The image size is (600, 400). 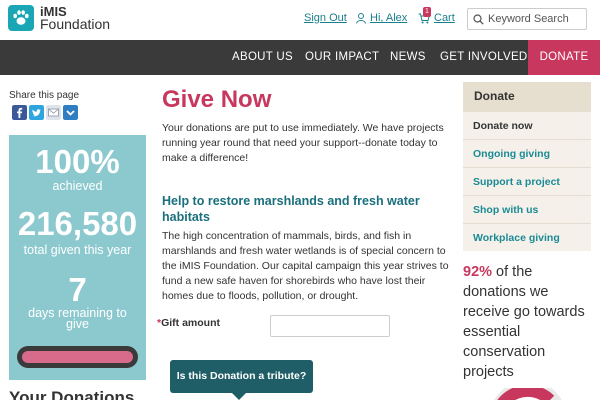 What do you see at coordinates (427, 12) in the screenshot?
I see `cart-count-badge: 1` at bounding box center [427, 12].